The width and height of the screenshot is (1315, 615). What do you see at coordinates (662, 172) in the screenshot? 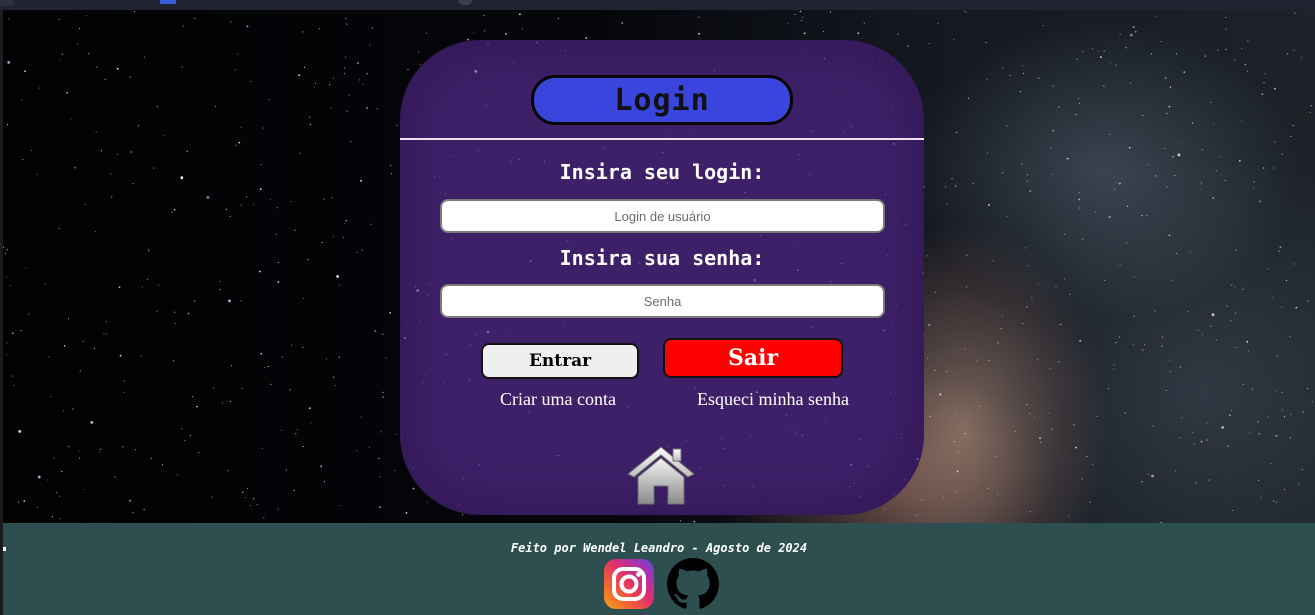
I see `username-label: Insira seu login:` at bounding box center [662, 172].